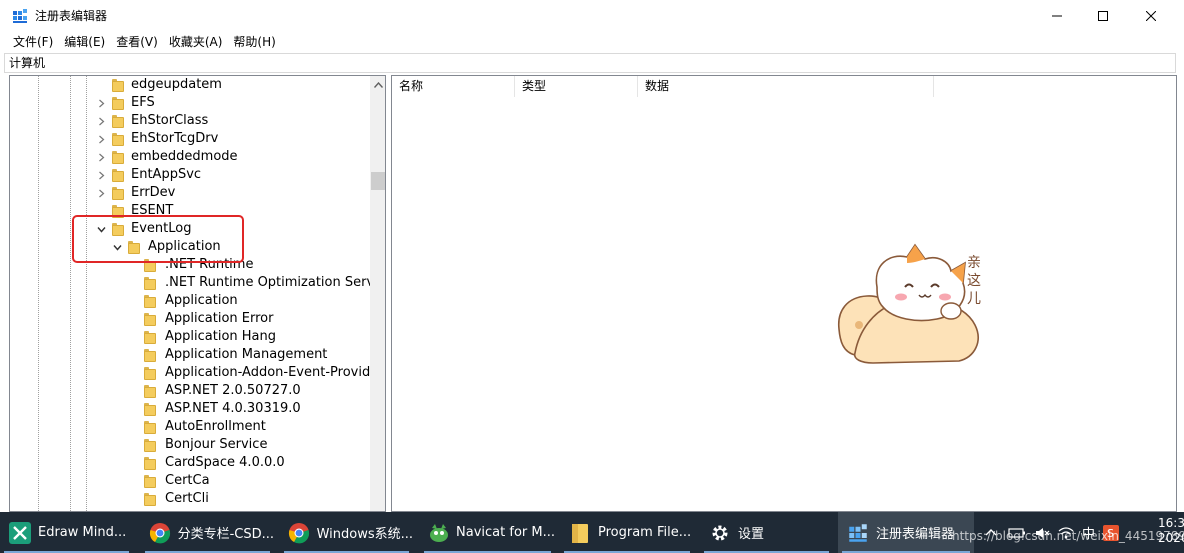 The image size is (1184, 553). I want to click on tree-node: Application, so click(190, 301).